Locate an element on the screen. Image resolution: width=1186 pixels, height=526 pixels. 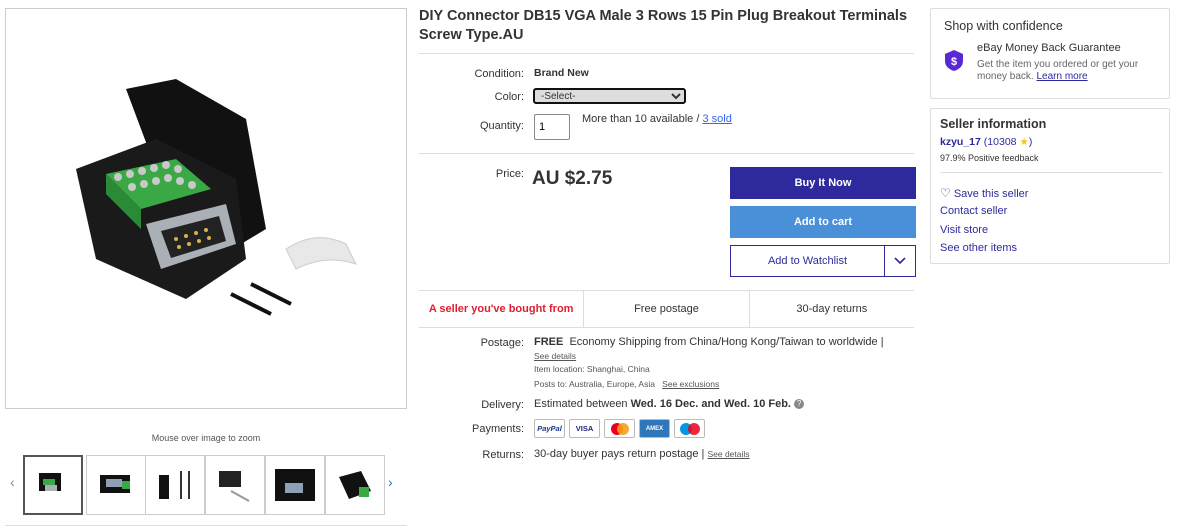
payment-icons: PayPal VISA AMEX is located at coordinates (619, 428).